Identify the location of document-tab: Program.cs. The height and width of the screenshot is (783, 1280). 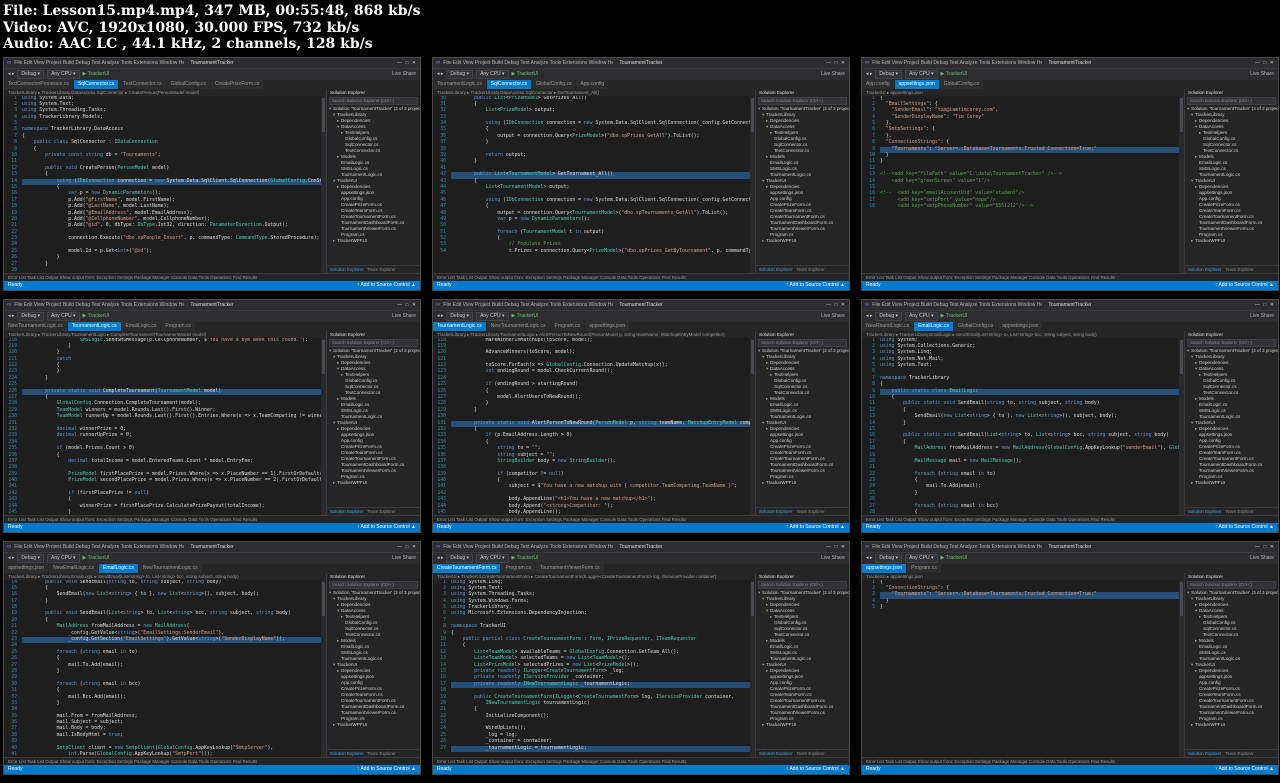
(567, 326).